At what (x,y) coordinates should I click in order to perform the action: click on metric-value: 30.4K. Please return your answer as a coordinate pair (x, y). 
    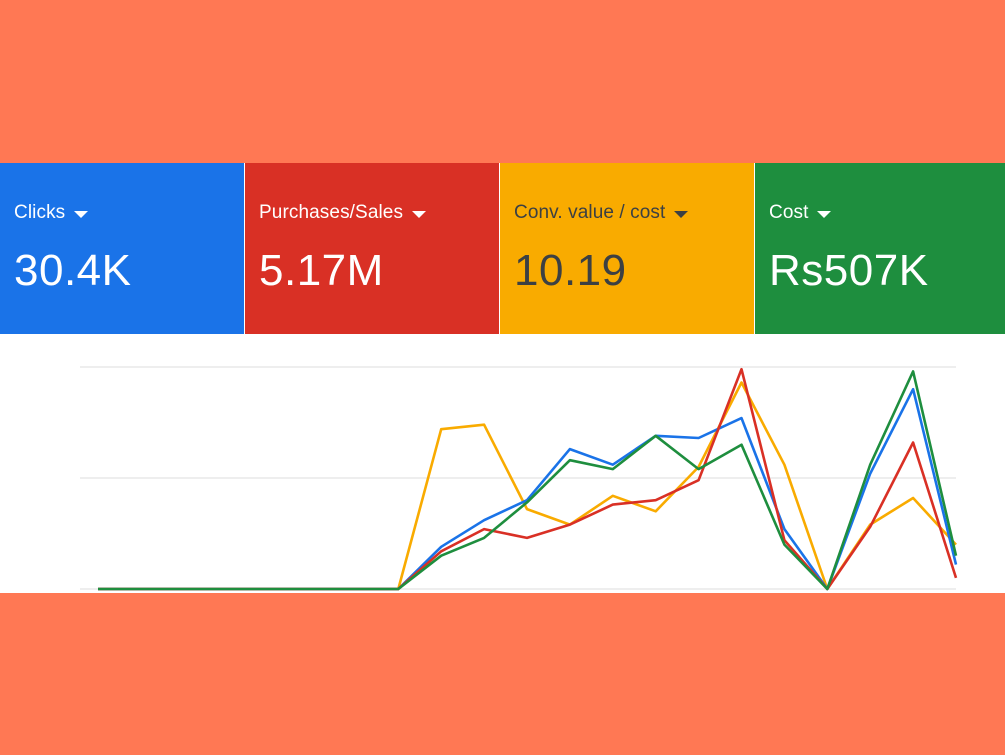
    Looking at the image, I should click on (73, 270).